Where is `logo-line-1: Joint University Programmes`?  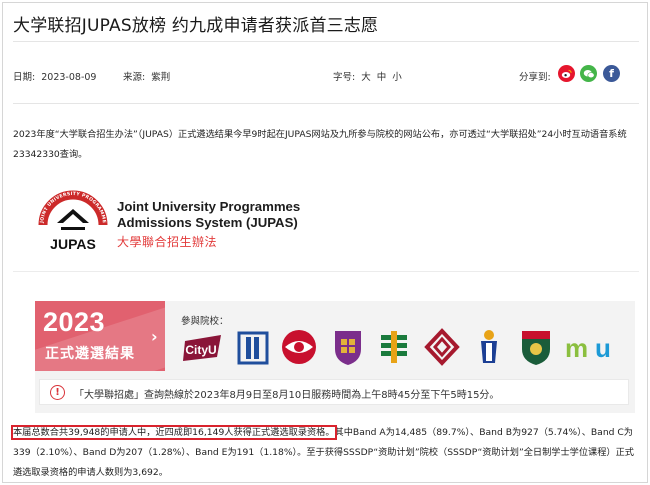 logo-line-1: Joint University Programmes is located at coordinates (209, 206).